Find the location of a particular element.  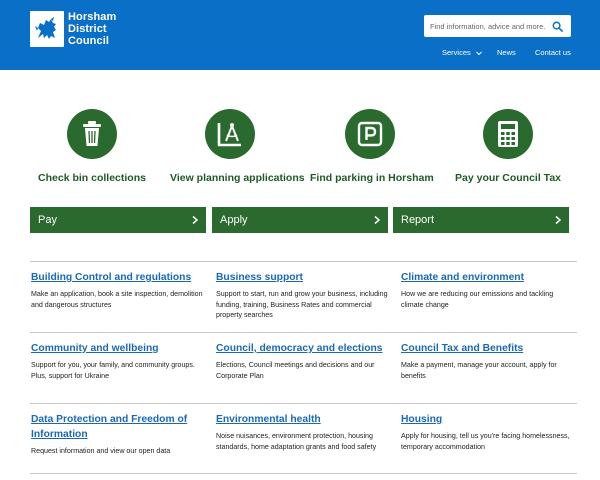

pay-button-label: Pay is located at coordinates (47, 220).